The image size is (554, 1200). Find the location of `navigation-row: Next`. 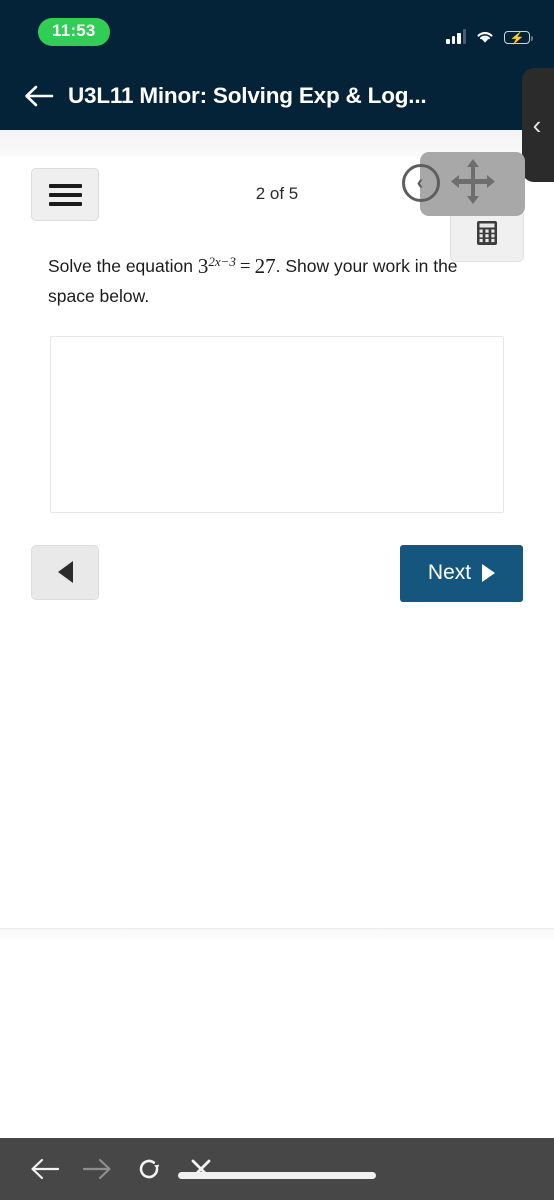

navigation-row: Next is located at coordinates (277, 579).